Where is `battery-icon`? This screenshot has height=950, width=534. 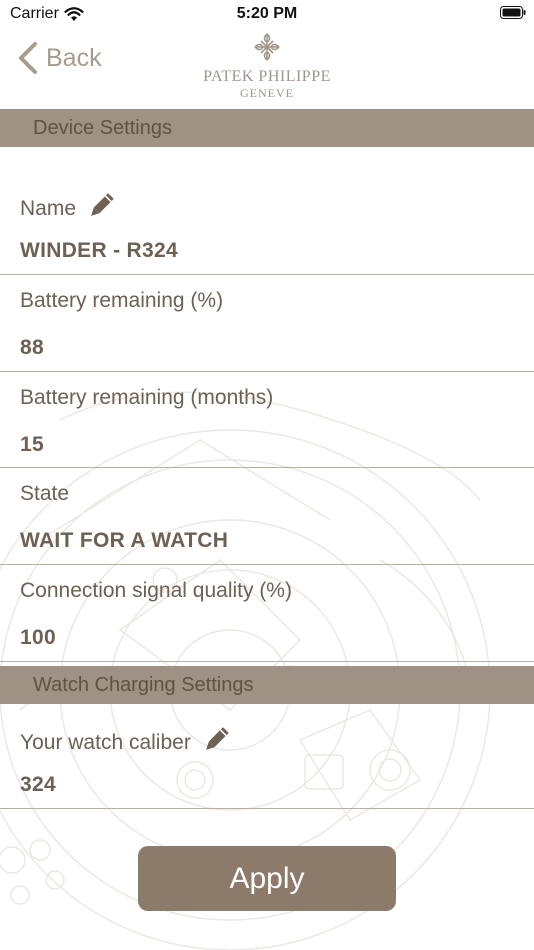 battery-icon is located at coordinates (513, 12).